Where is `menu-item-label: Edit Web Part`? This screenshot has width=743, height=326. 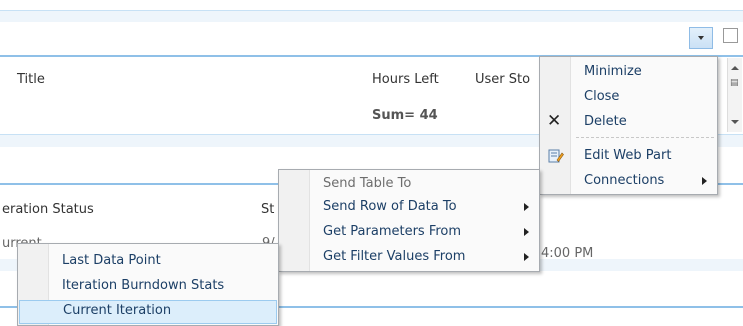
menu-item-label: Edit Web Part is located at coordinates (628, 155).